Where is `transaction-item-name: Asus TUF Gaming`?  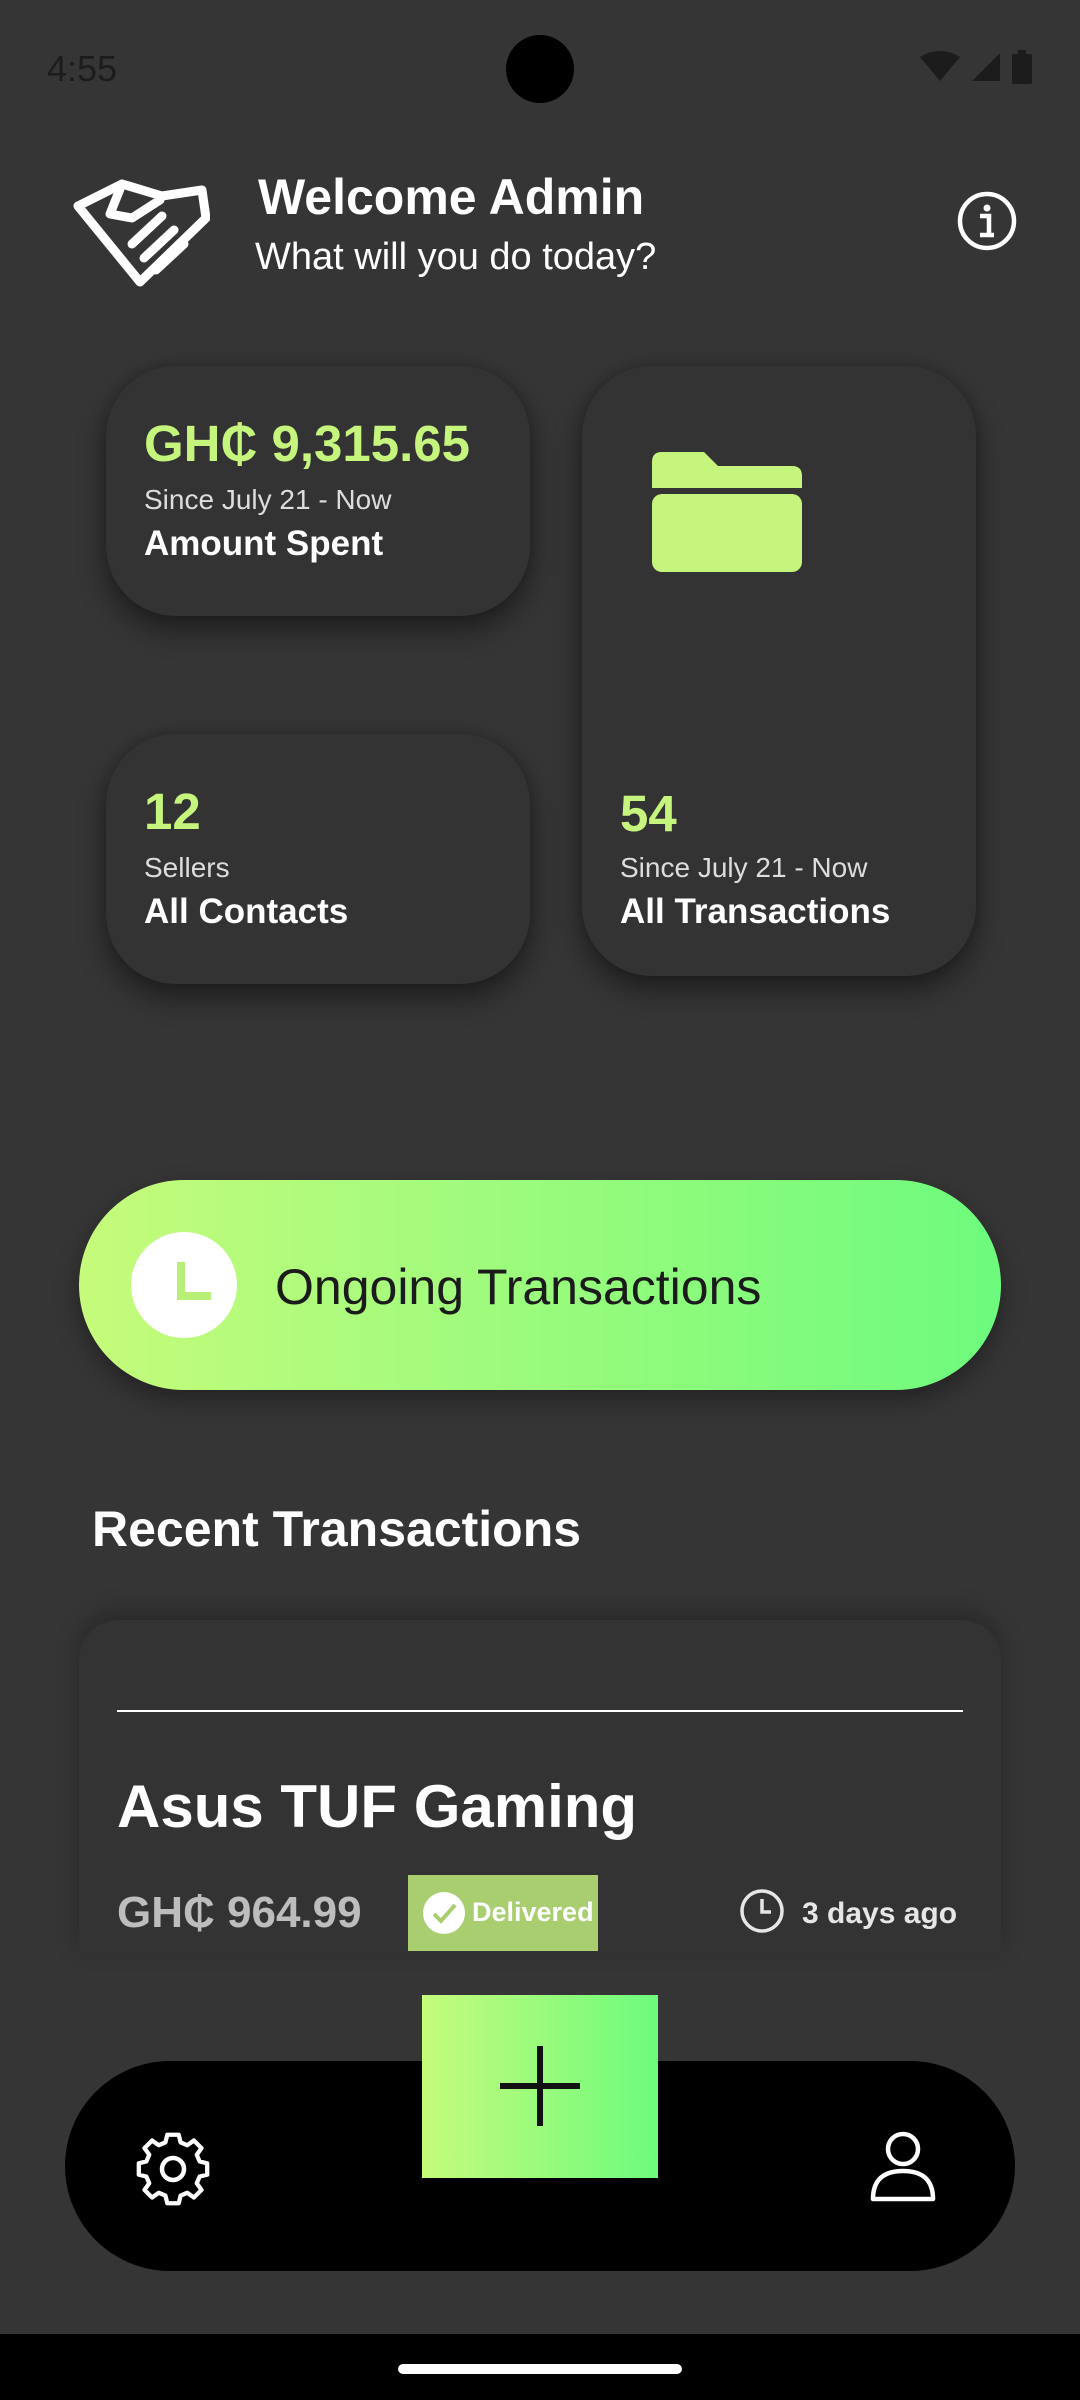 transaction-item-name: Asus TUF Gaming is located at coordinates (377, 1806).